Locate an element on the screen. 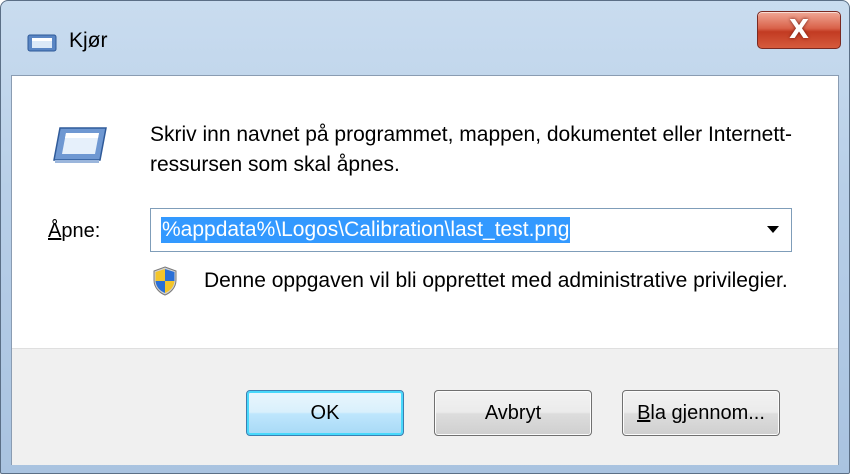 The width and height of the screenshot is (850, 474). browse-accesskey: B is located at coordinates (644, 412).